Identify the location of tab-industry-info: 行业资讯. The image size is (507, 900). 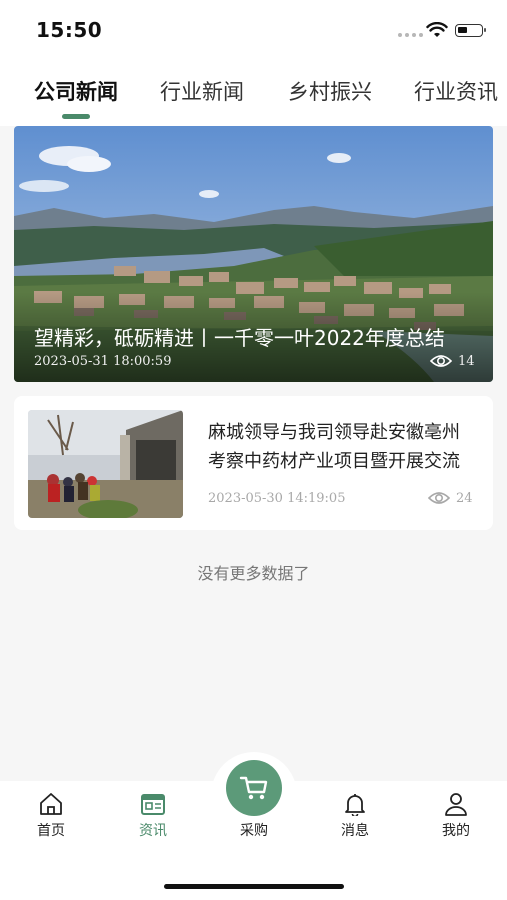
(456, 91).